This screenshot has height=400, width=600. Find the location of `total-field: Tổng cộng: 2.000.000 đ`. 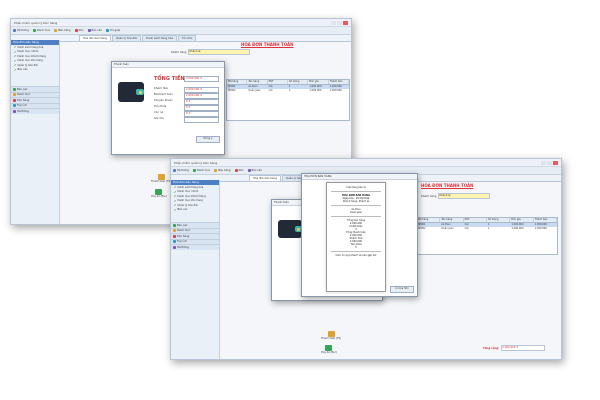

total-field: Tổng cộng: 2.000.000 đ is located at coordinates (514, 348).